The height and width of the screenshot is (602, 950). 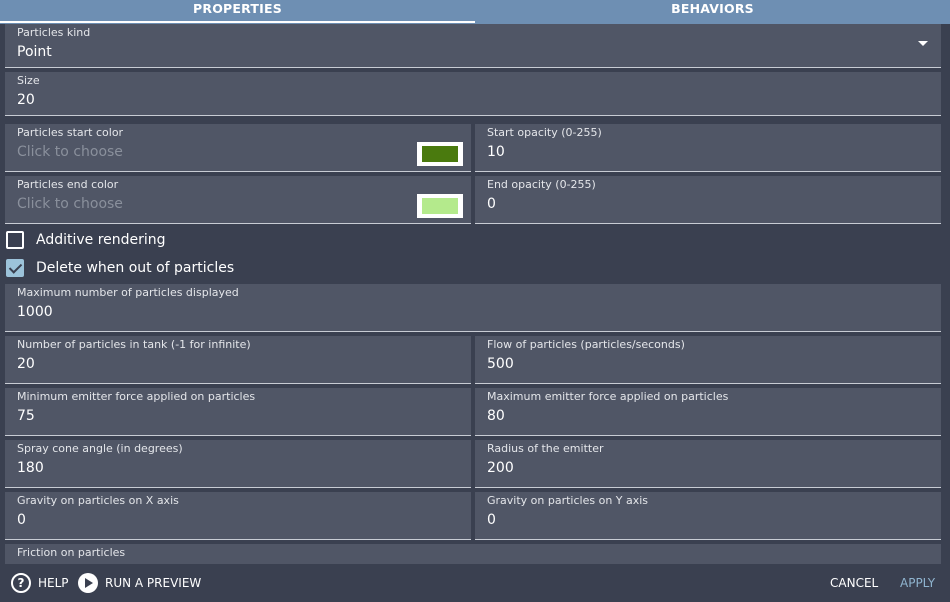 What do you see at coordinates (708, 464) in the screenshot?
I see `radius-field: Radius of the emitter 200` at bounding box center [708, 464].